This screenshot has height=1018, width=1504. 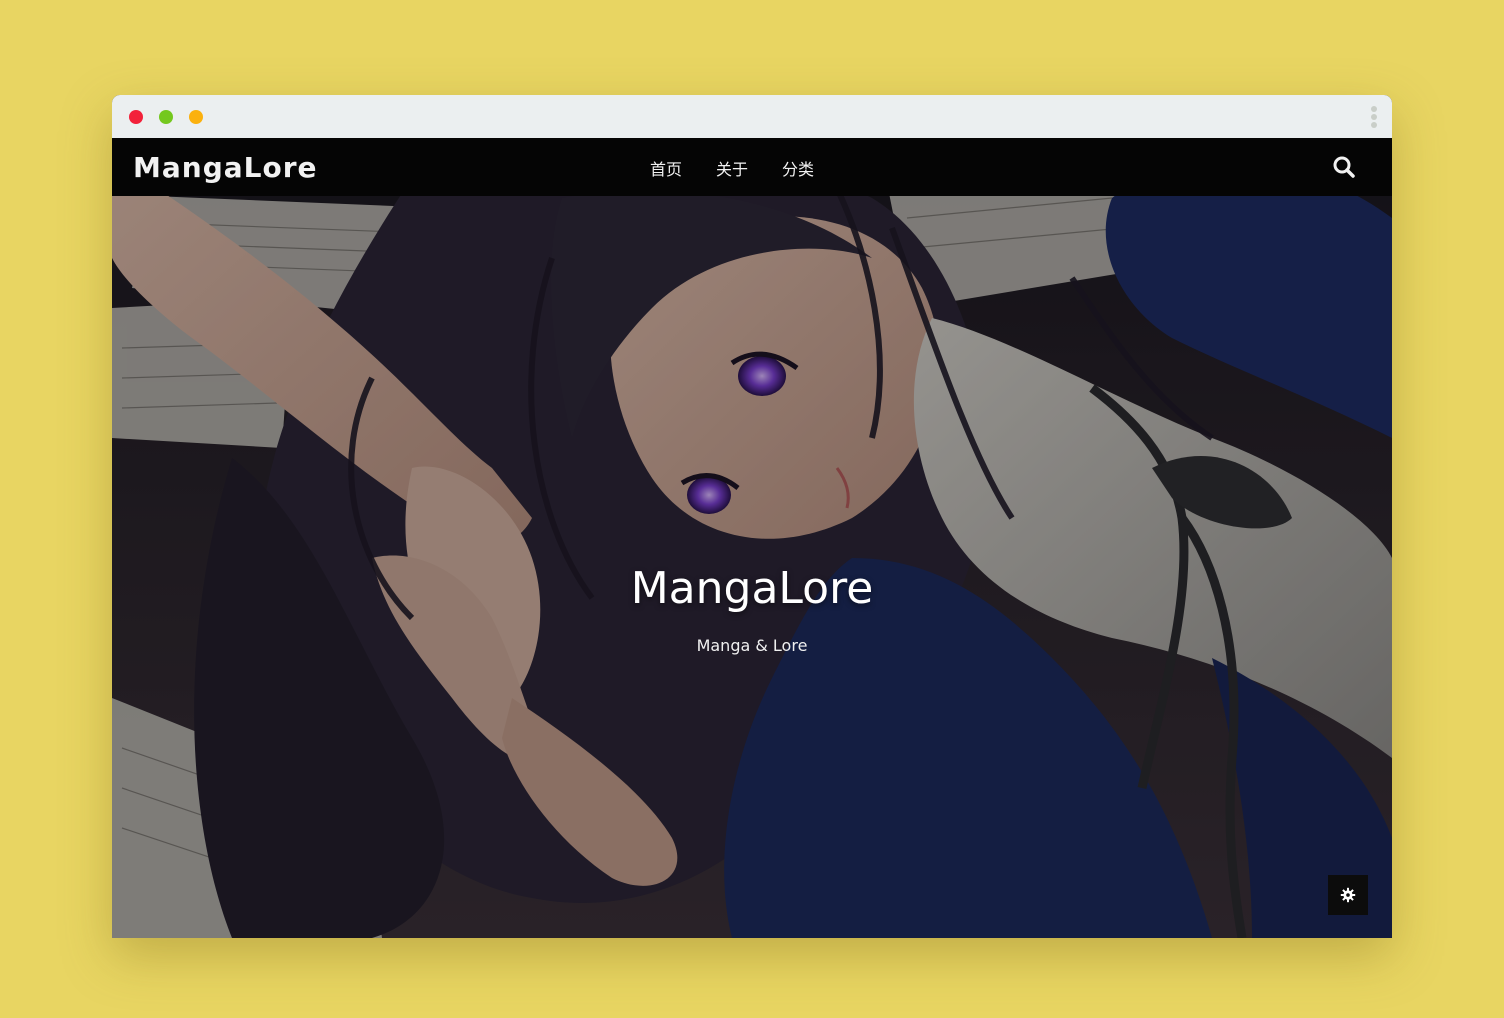 What do you see at coordinates (752, 645) in the screenshot?
I see `hero-subtitle: Manga & Lore` at bounding box center [752, 645].